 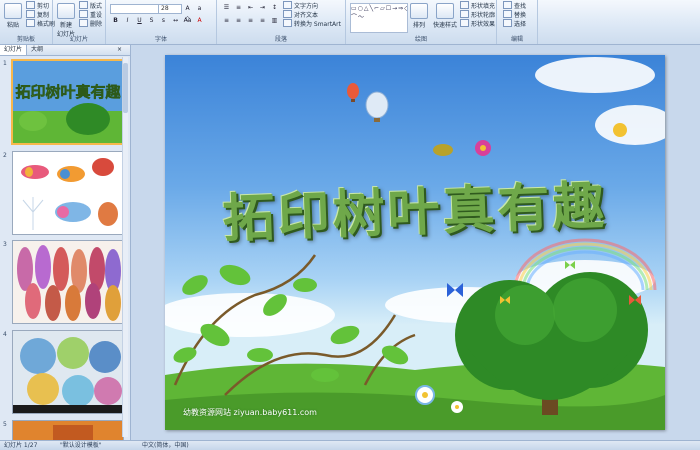 What do you see at coordinates (507, 23) in the screenshot?
I see `cursor-icon` at bounding box center [507, 23].